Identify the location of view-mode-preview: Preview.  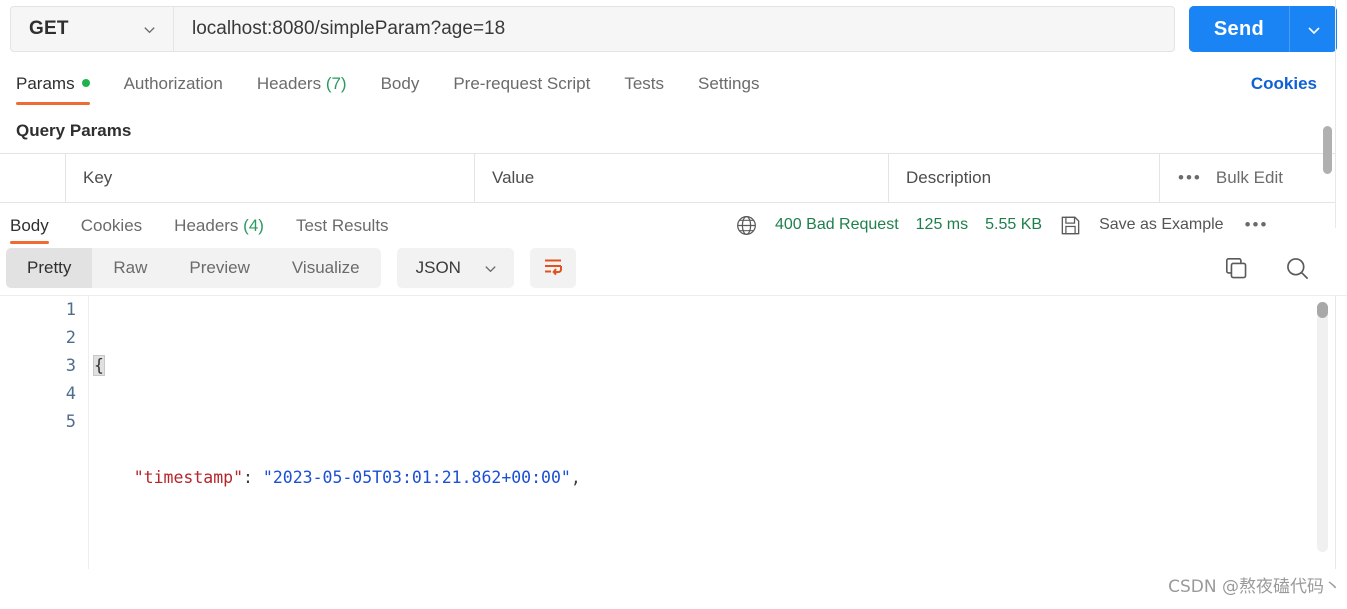
(219, 268).